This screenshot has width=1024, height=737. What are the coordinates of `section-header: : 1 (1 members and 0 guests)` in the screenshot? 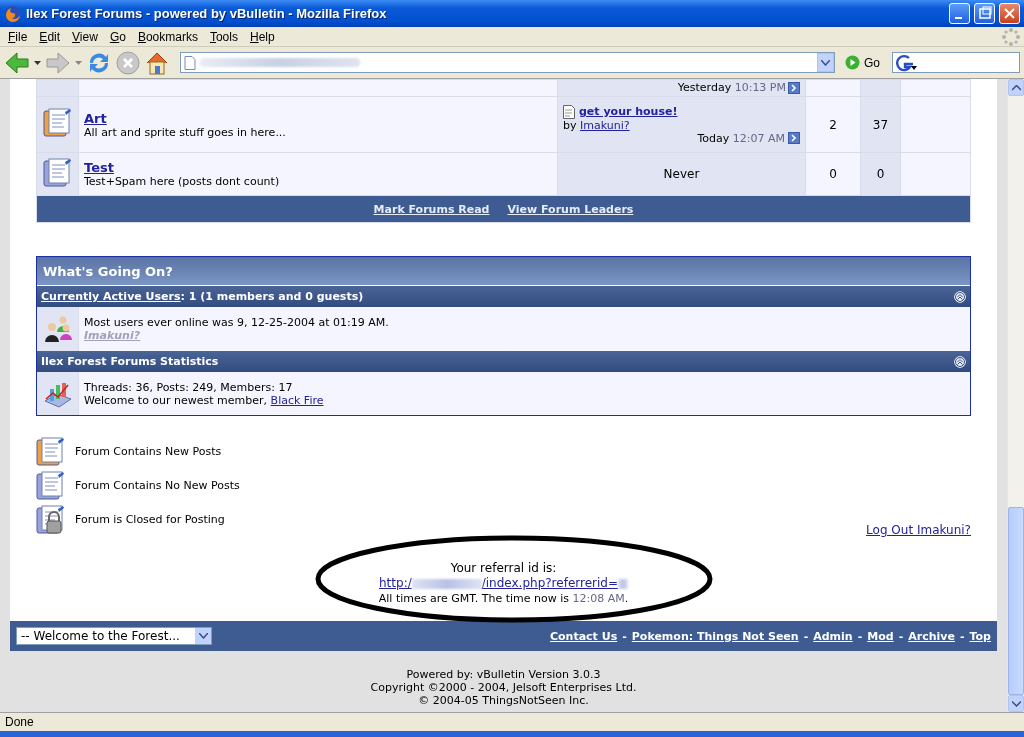 It's located at (272, 296).